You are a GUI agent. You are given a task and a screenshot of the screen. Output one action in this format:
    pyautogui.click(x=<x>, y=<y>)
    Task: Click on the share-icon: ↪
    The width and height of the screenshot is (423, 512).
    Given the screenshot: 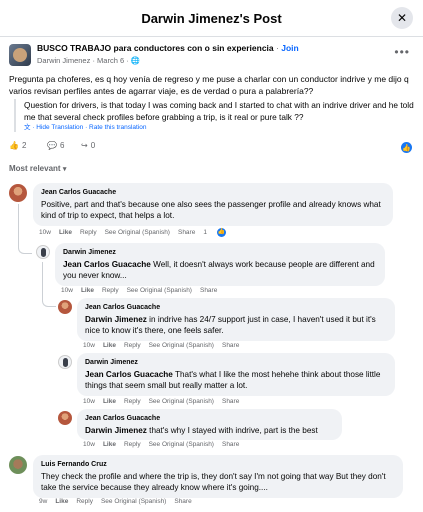 What is the action you would take?
    pyautogui.click(x=84, y=145)
    